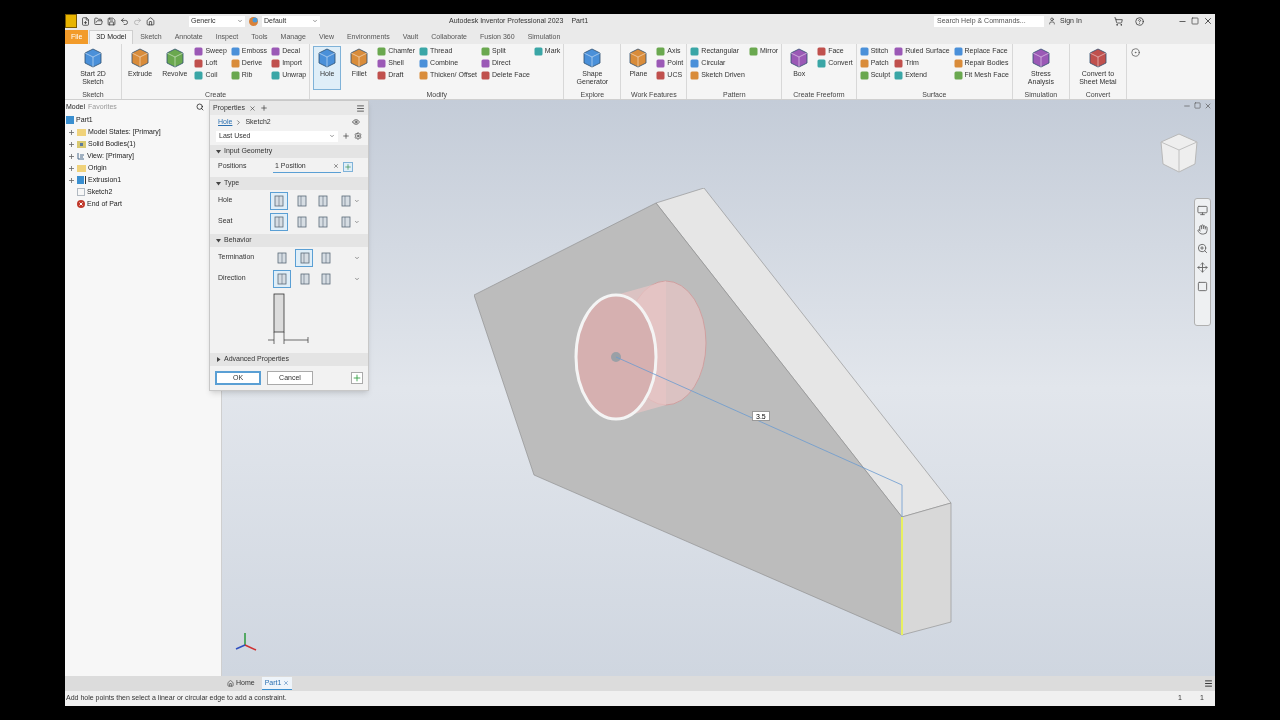  I want to click on help-icon, so click(1139, 21).